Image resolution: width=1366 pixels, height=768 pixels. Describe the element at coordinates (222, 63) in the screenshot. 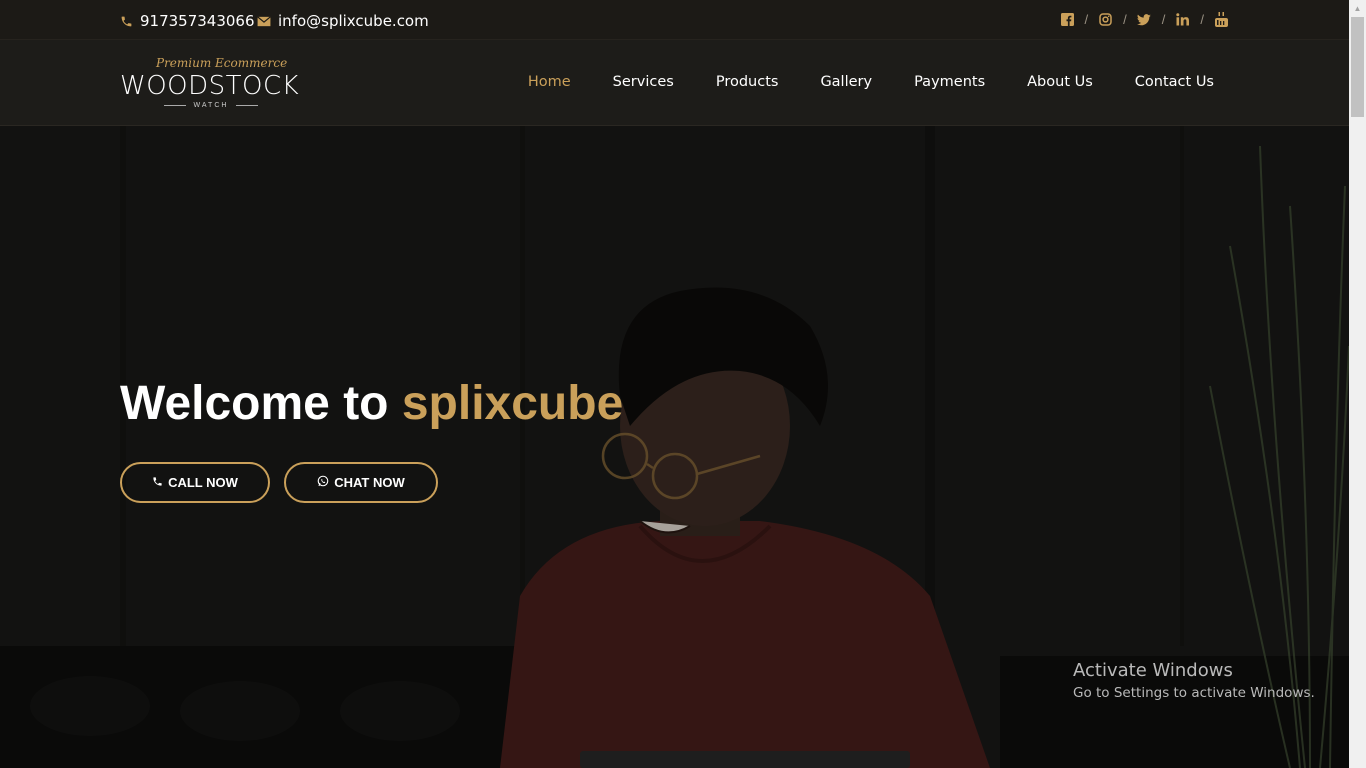

I see `logo-tagline: Premium Ecommerce` at that location.